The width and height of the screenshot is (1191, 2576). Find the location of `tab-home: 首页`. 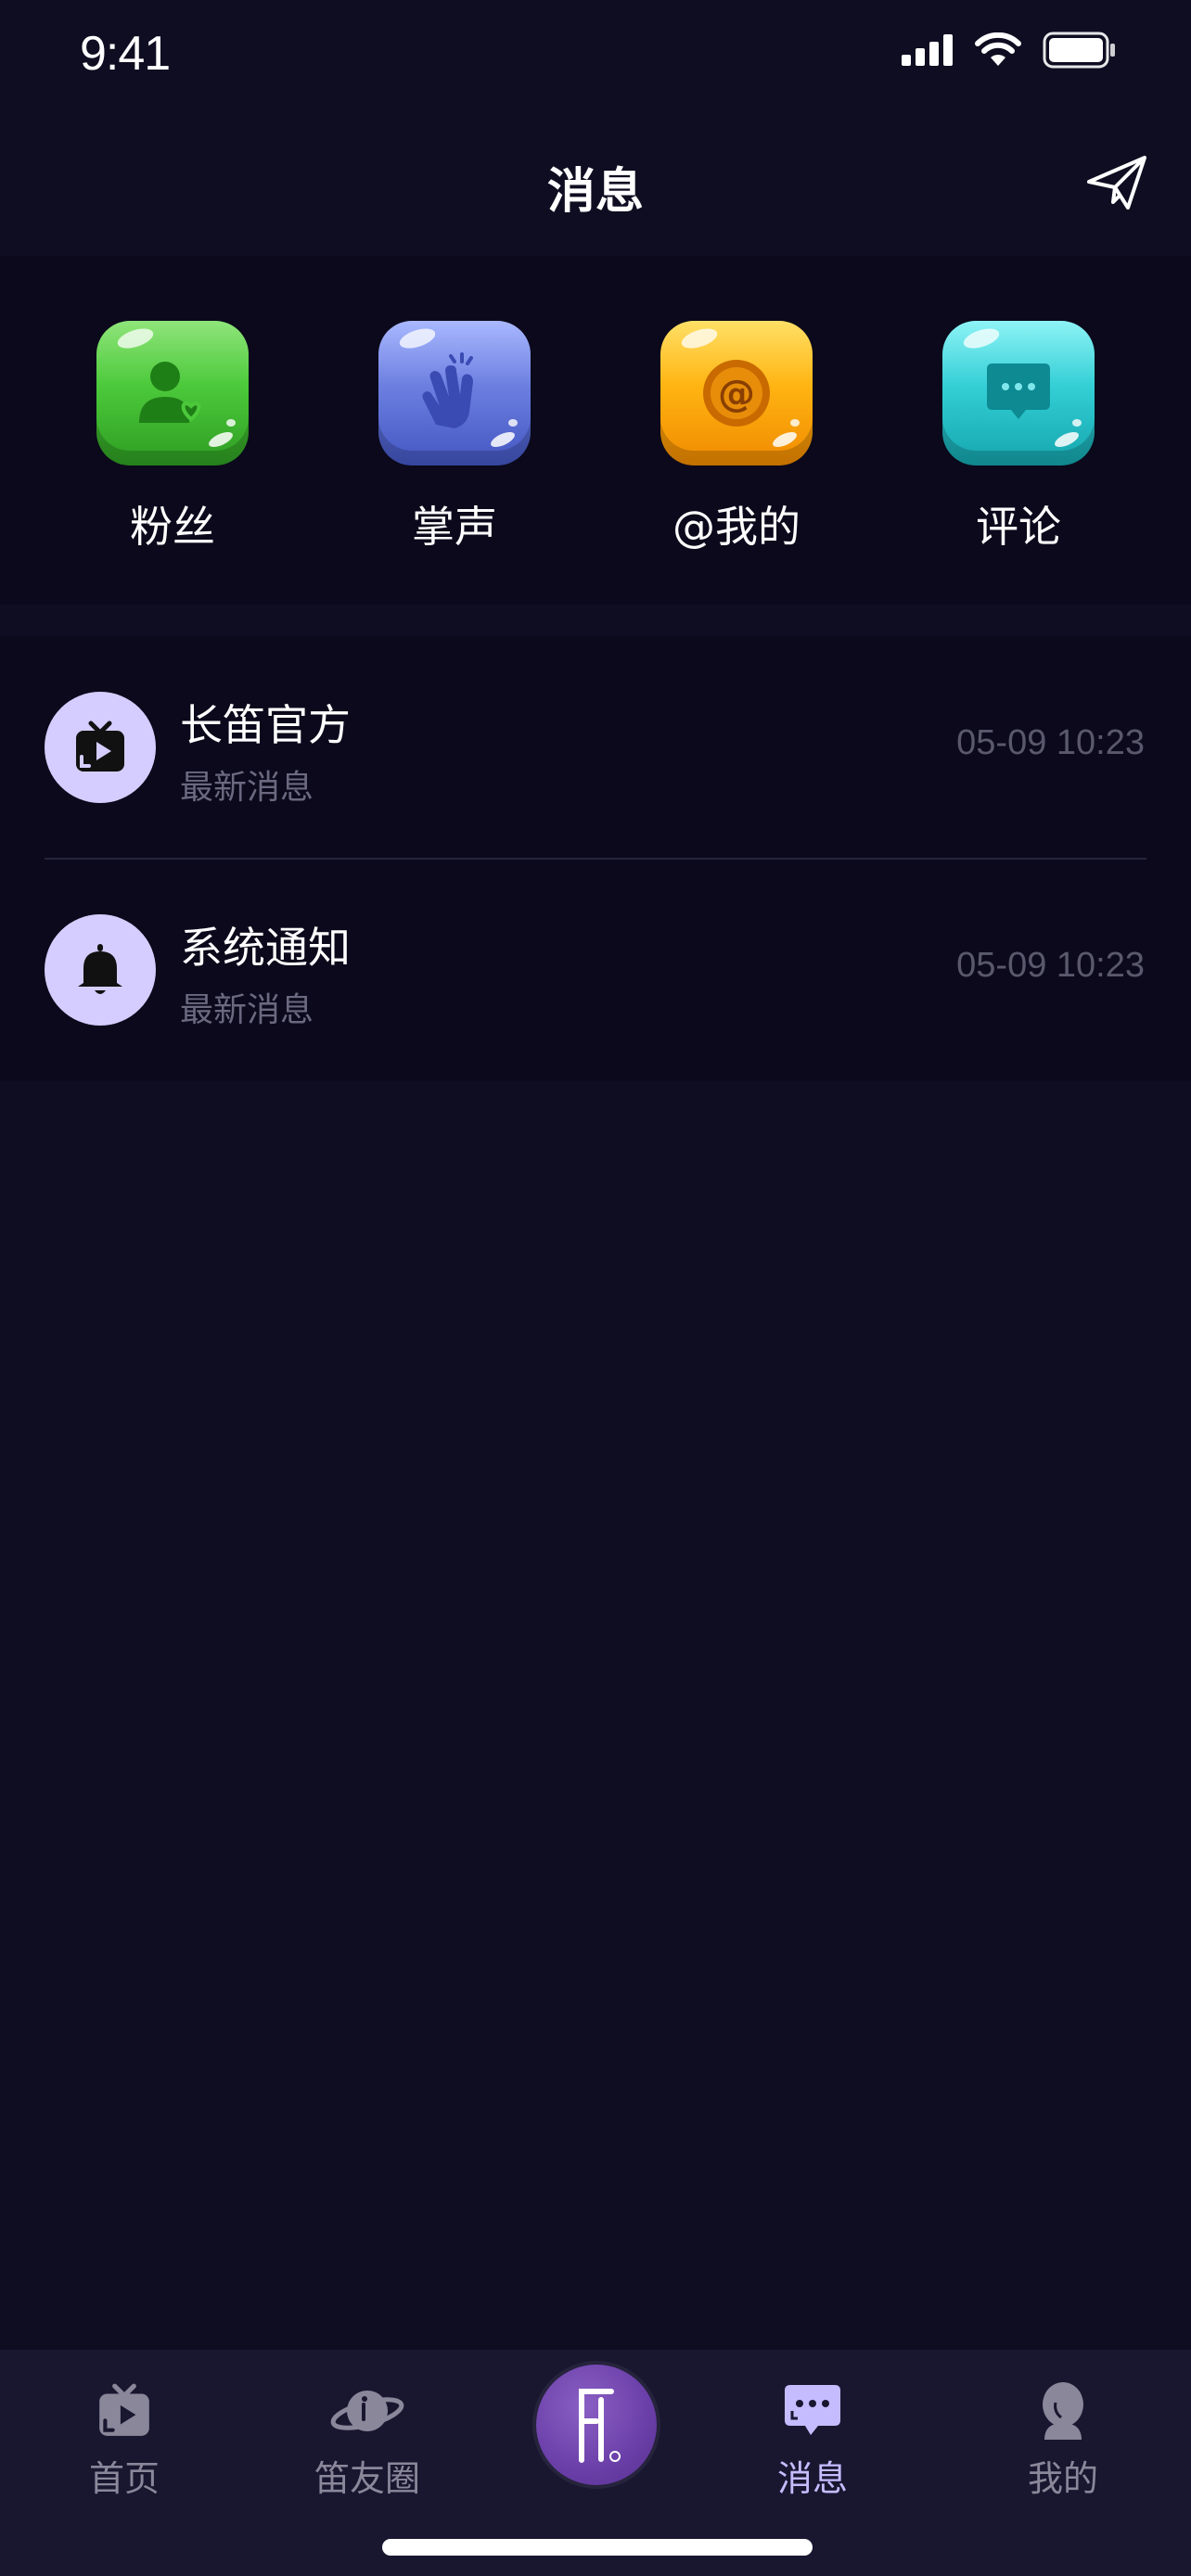

tab-home: 首页 is located at coordinates (124, 2439).